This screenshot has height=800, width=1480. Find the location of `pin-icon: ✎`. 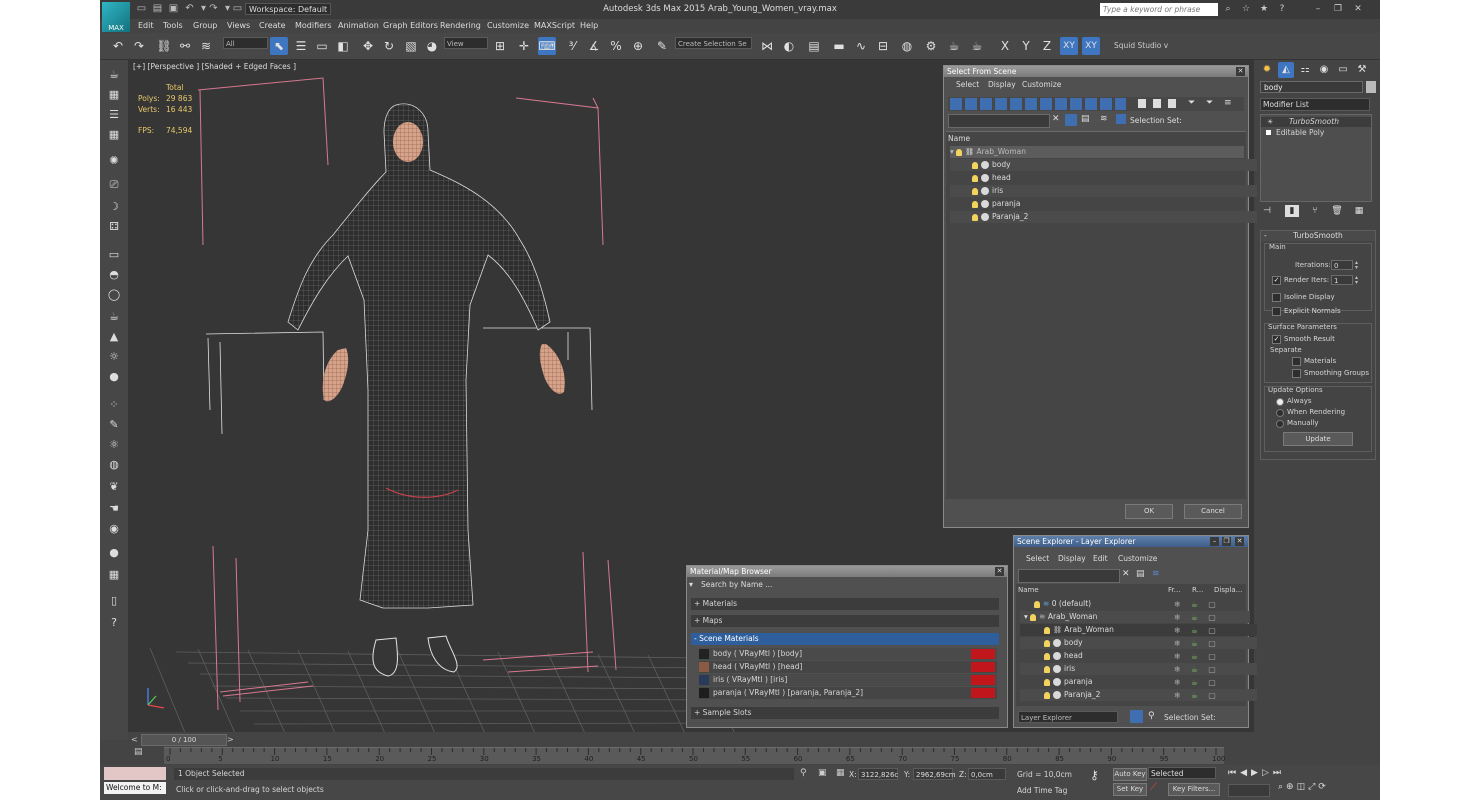

pin-icon: ✎ is located at coordinates (114, 425).